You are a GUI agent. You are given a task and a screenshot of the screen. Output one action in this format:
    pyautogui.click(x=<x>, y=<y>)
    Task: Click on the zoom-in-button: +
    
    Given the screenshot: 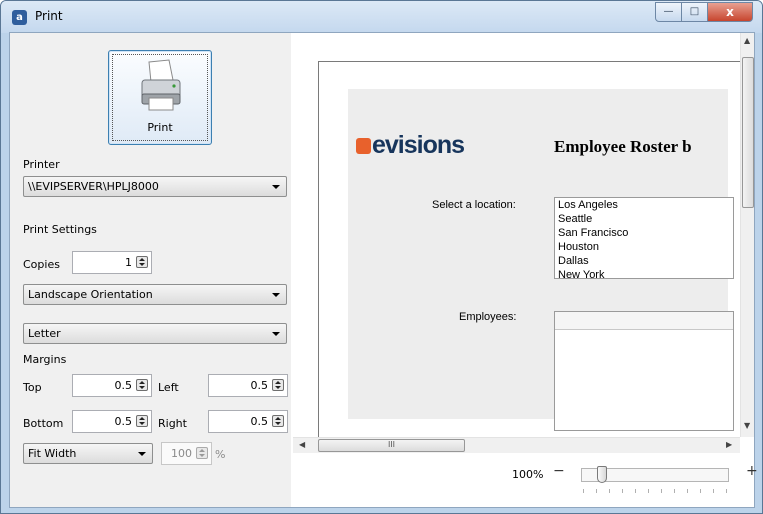 What is the action you would take?
    pyautogui.click(x=752, y=471)
    